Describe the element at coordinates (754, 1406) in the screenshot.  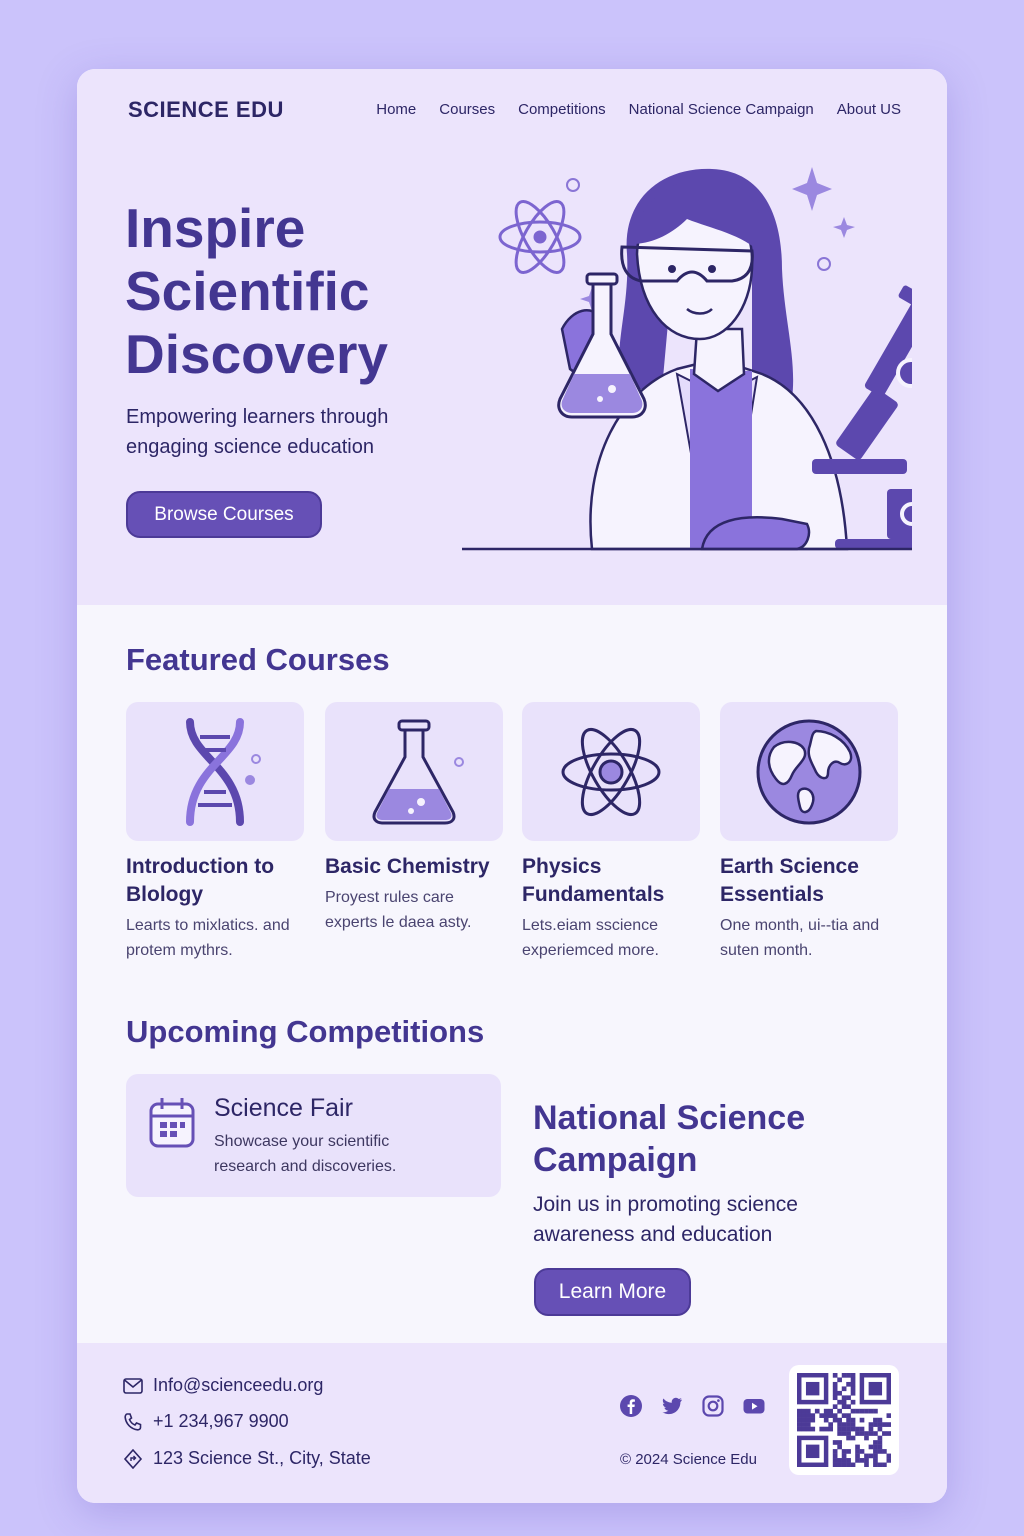
I see `youtube-icon` at that location.